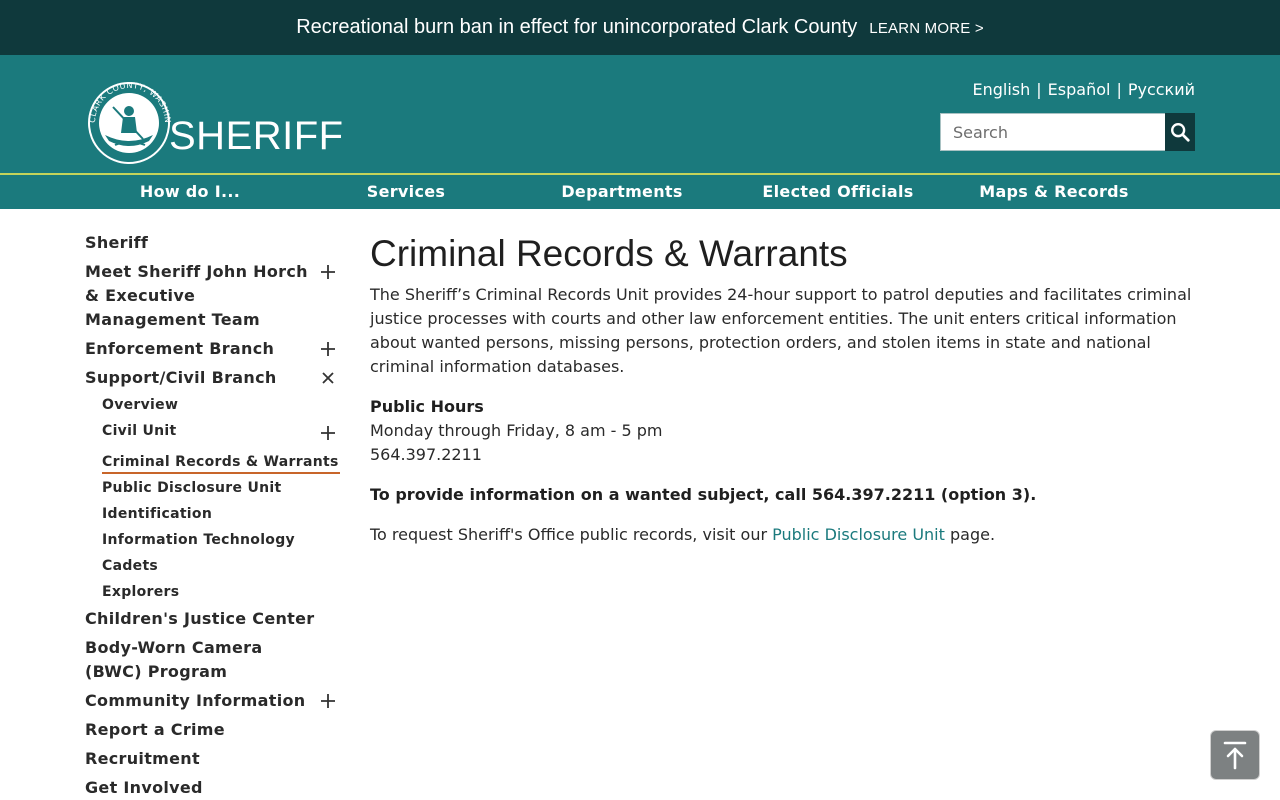  I want to click on sidebar-item-sheriff: Sheriff, so click(212, 243).